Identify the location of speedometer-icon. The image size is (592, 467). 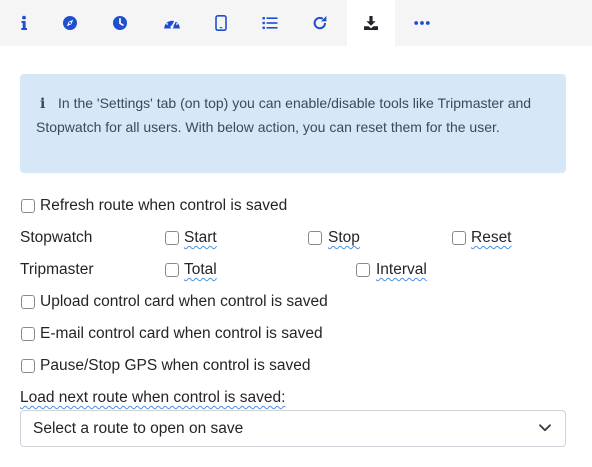
(172, 23).